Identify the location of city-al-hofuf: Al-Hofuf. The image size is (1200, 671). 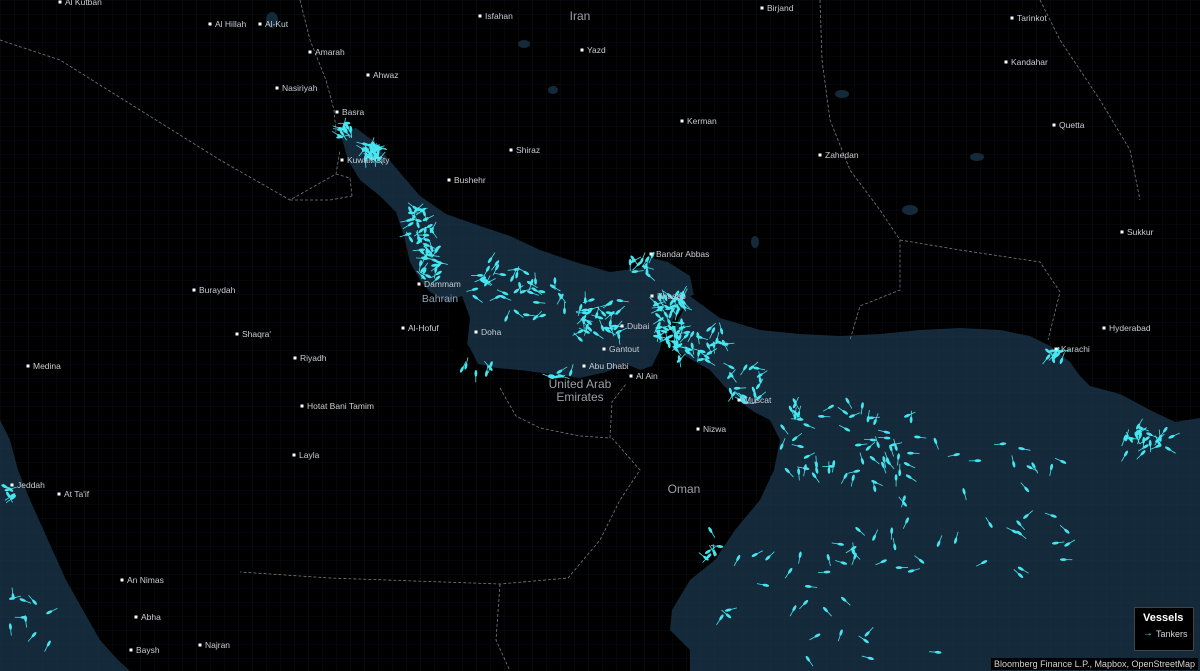
(420, 328).